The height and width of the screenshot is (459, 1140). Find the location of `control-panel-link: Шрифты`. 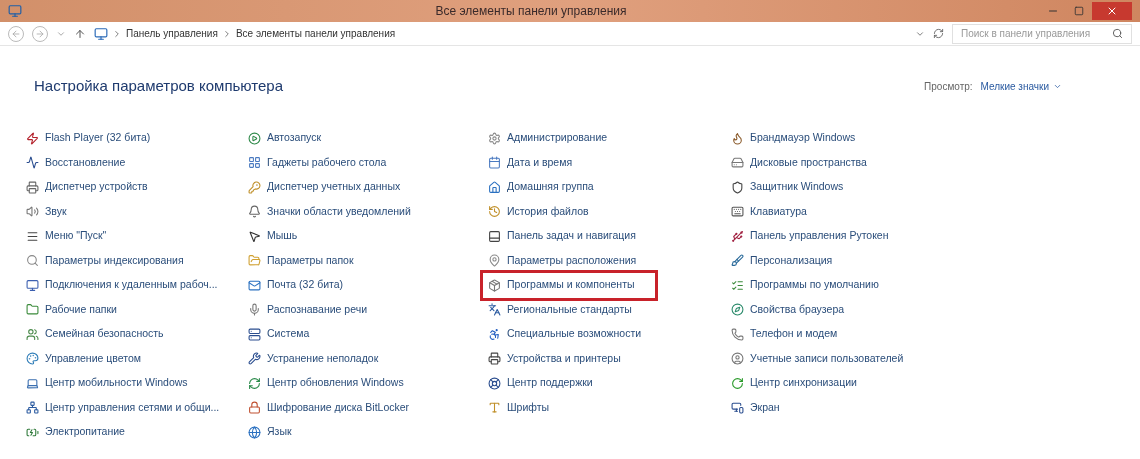

control-panel-link: Шрифты is located at coordinates (523, 407).